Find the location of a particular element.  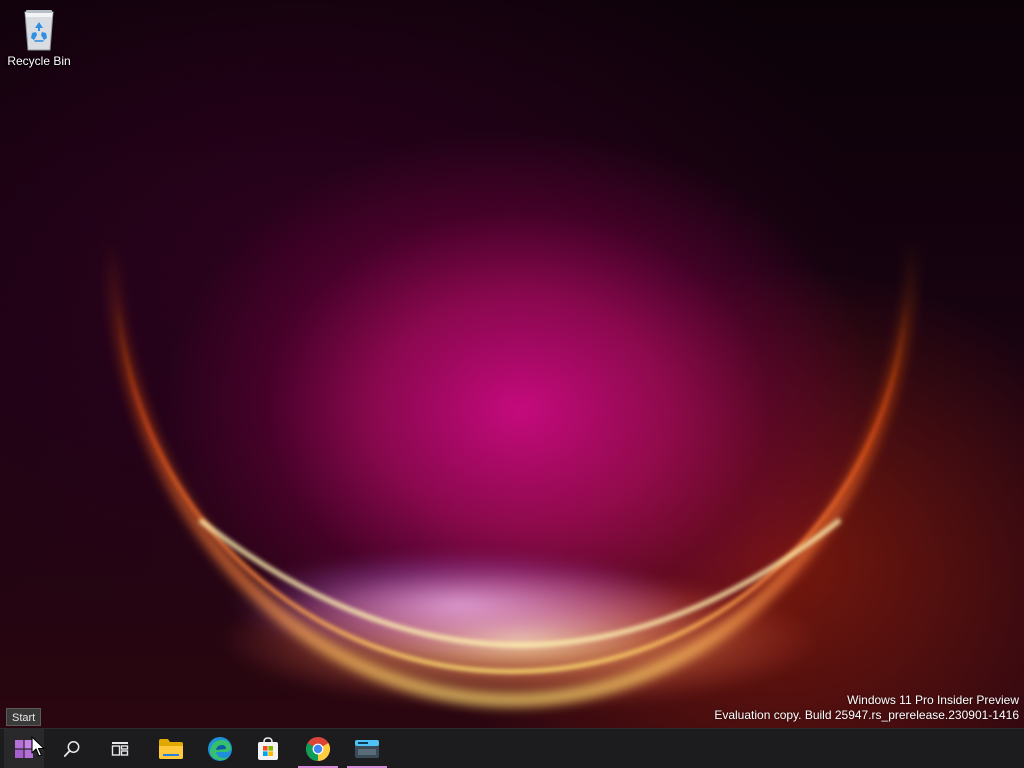

taskbar-microsoft-store is located at coordinates (268, 748).